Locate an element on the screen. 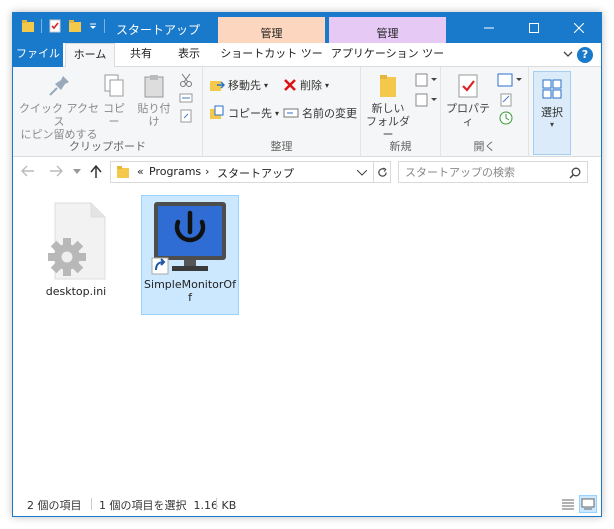 Image resolution: width=614 pixels, height=529 pixels. group-label-new: 新規 is located at coordinates (400, 146).